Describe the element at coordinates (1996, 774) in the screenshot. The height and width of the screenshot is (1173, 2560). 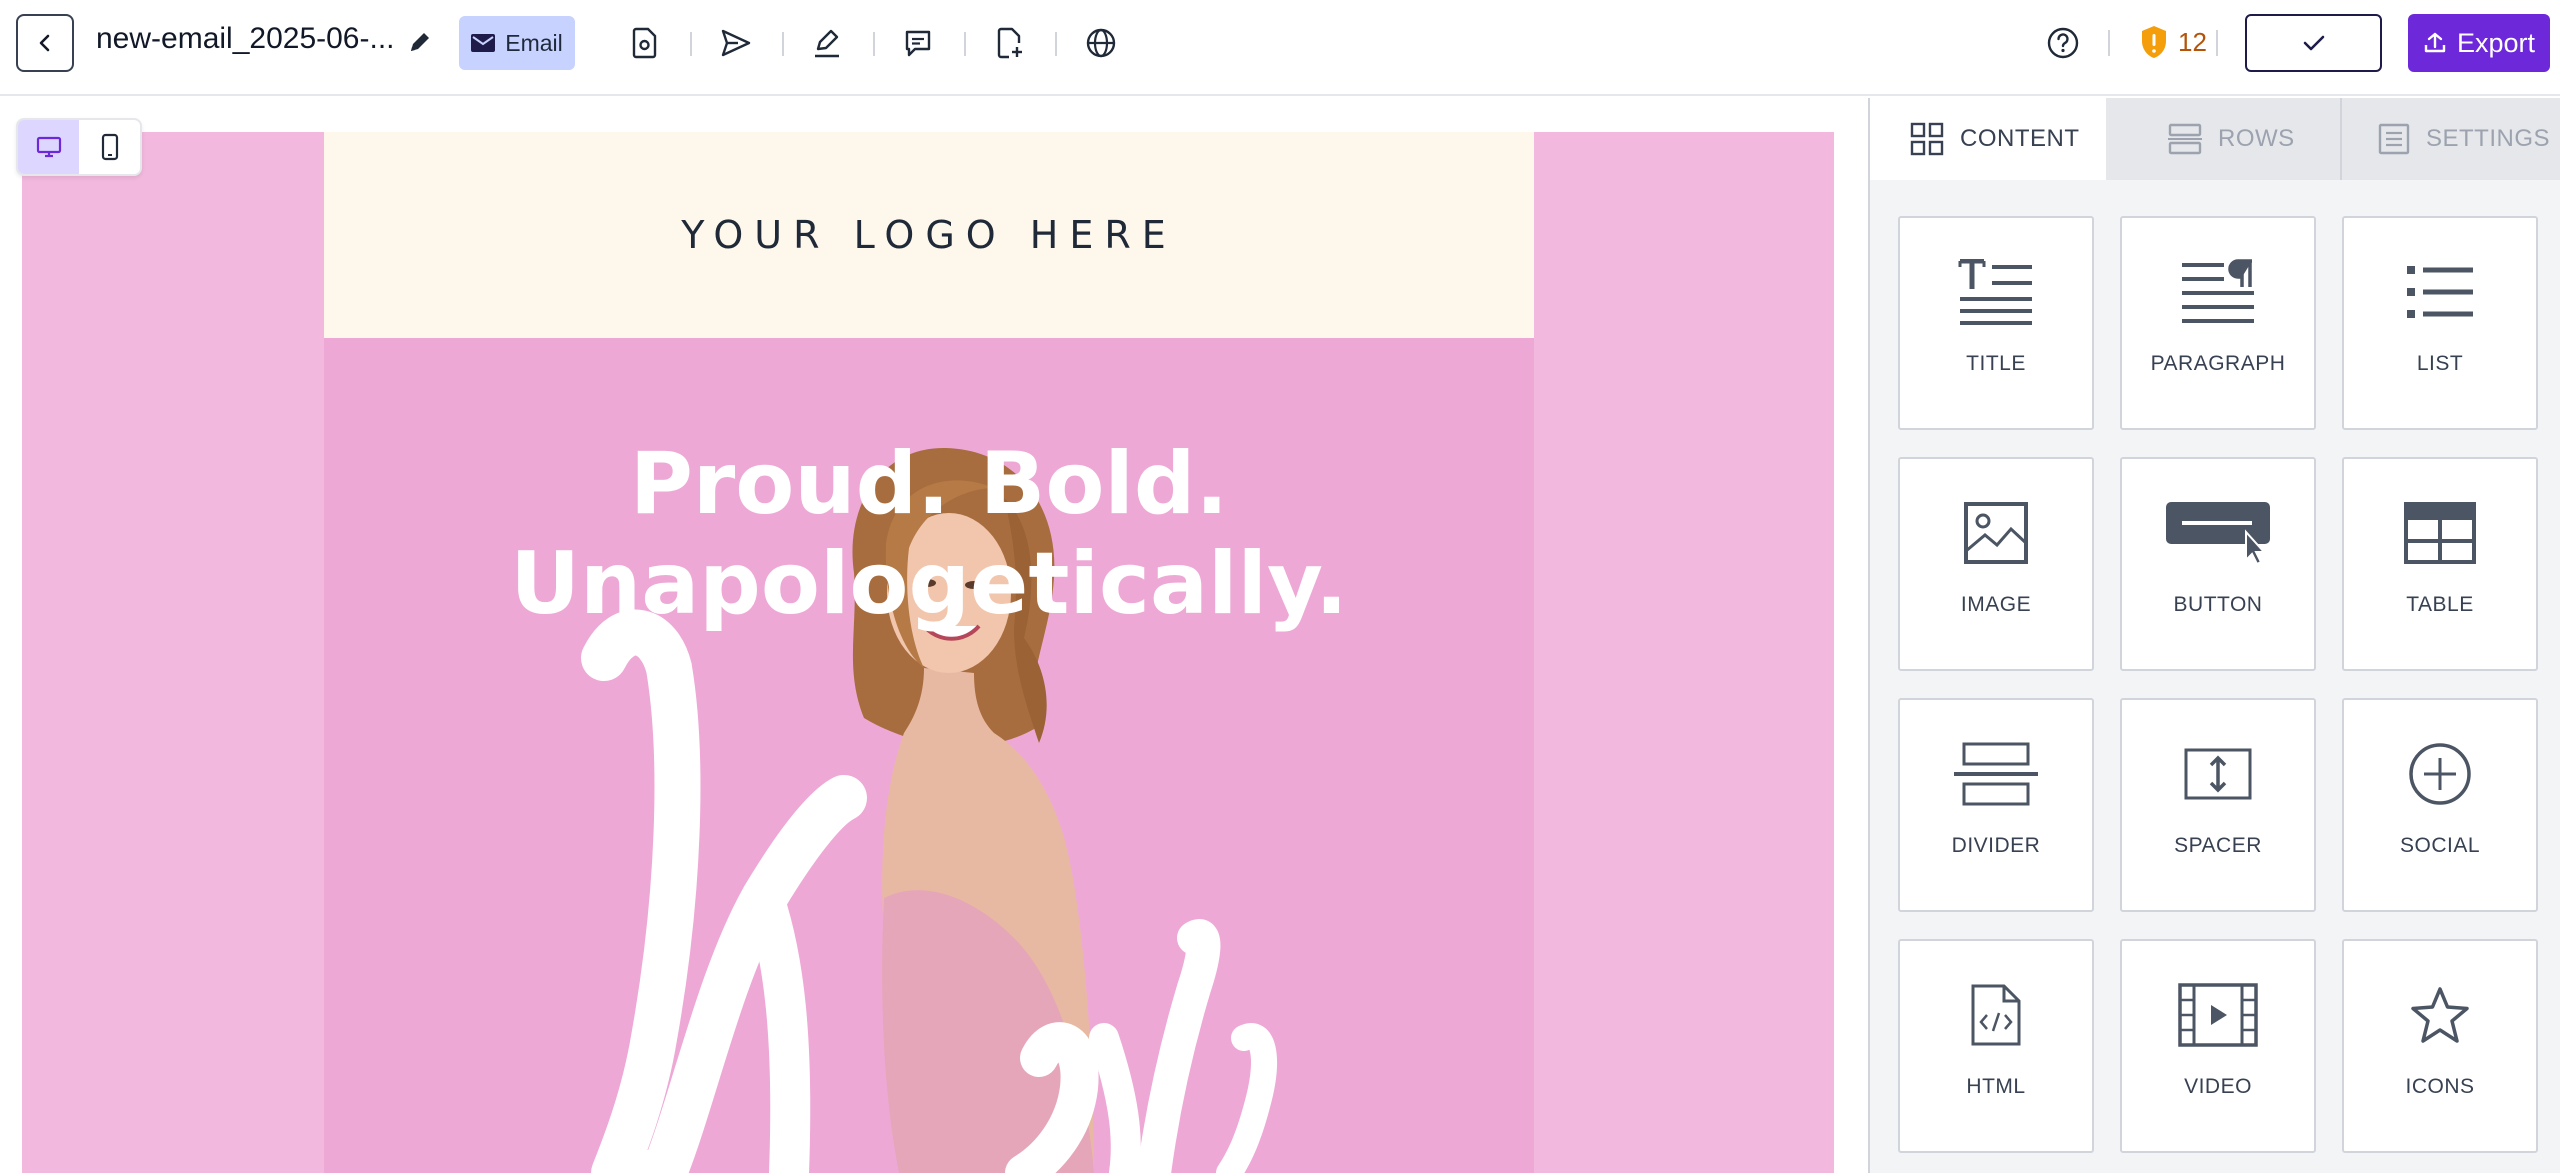
I see `divider-icon` at that location.